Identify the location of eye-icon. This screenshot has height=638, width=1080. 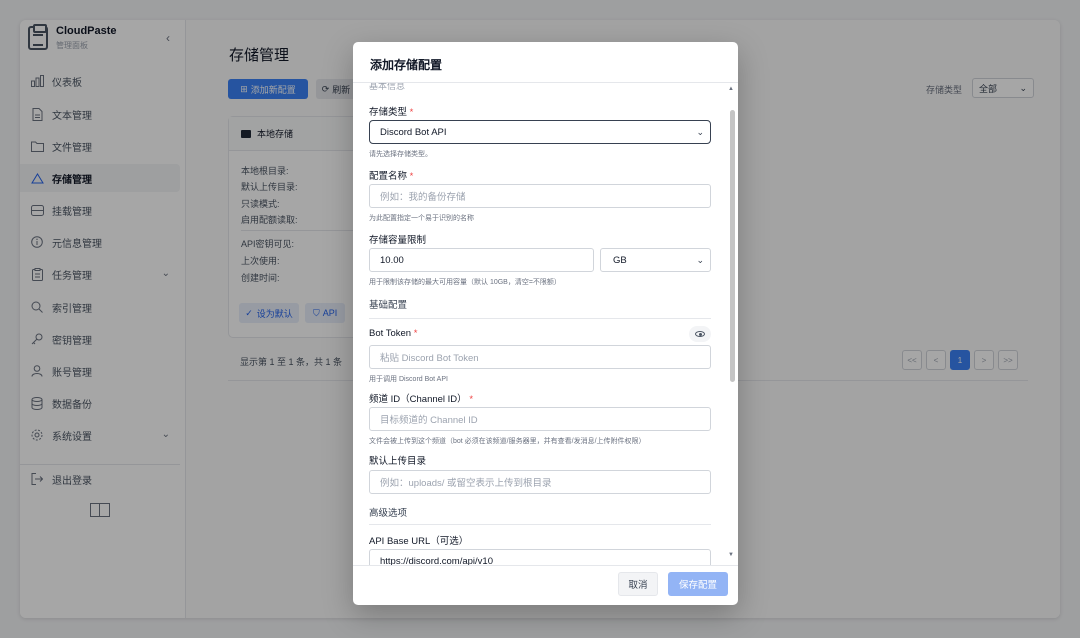
(700, 334).